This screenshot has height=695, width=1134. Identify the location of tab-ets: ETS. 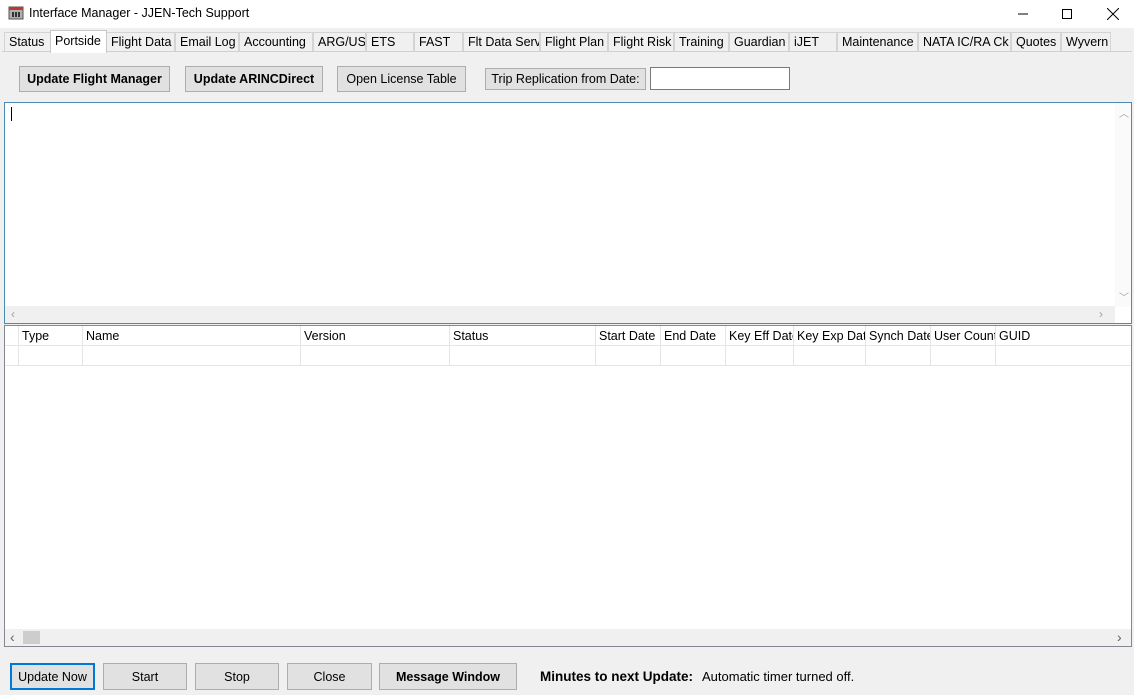
(390, 42).